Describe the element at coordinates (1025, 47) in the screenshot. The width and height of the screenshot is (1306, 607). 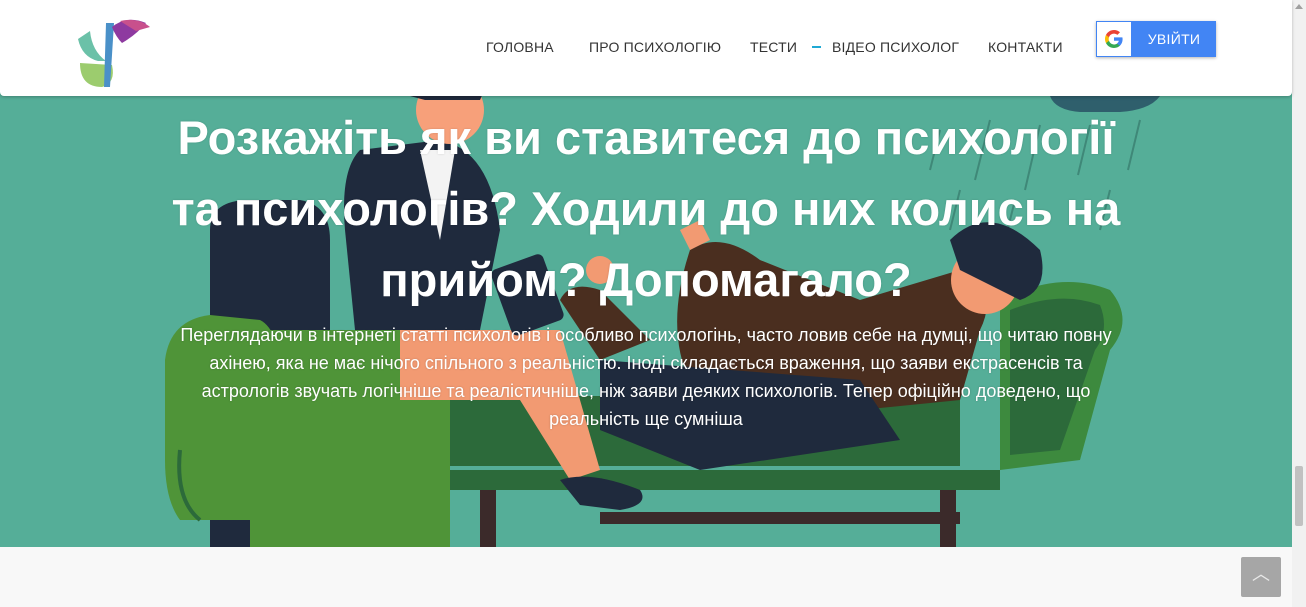
I see `nav-item-contacts: КОНТАКТИ` at that location.